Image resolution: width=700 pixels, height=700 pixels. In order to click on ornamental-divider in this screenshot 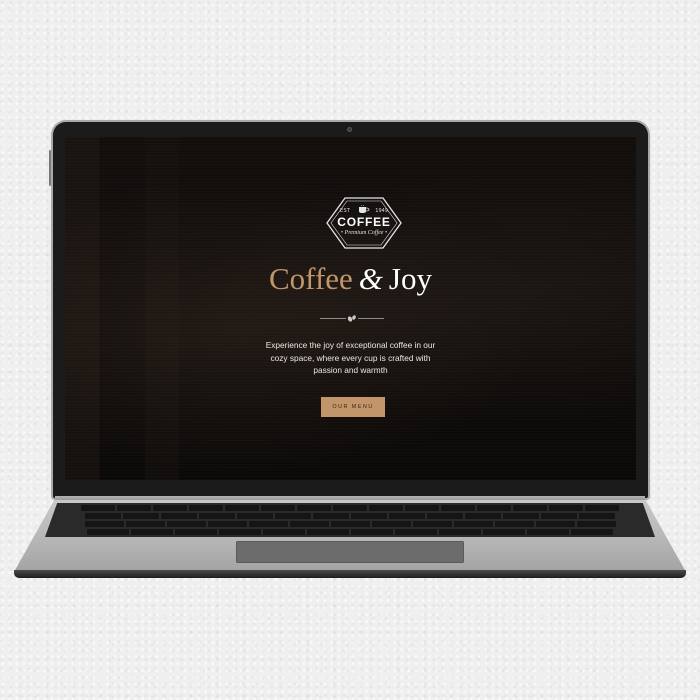, I will do `click(352, 318)`.